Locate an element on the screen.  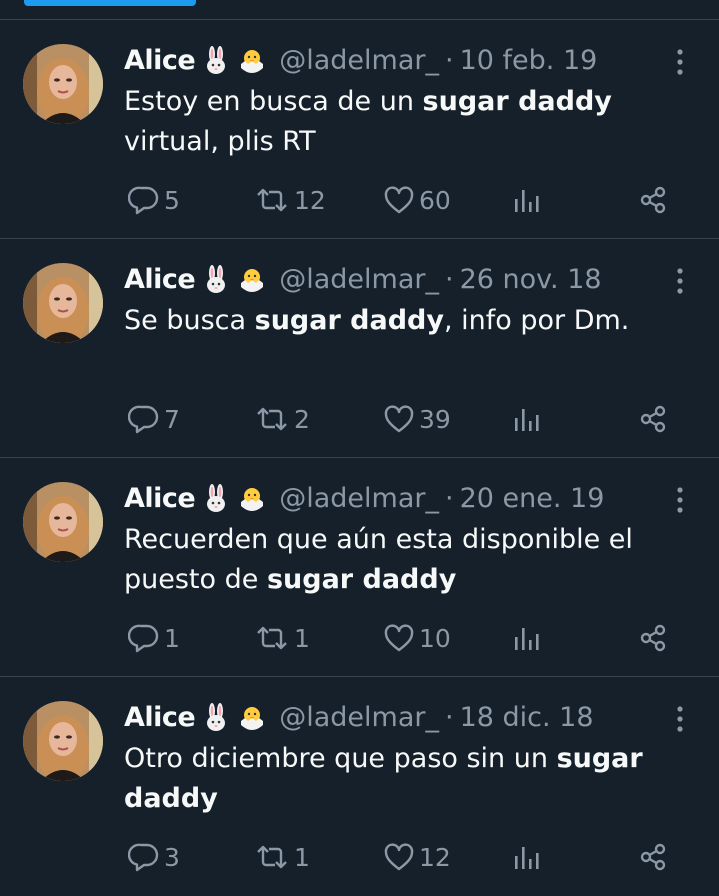
tweet-text-part: virtual, plis RT is located at coordinates (220, 141).